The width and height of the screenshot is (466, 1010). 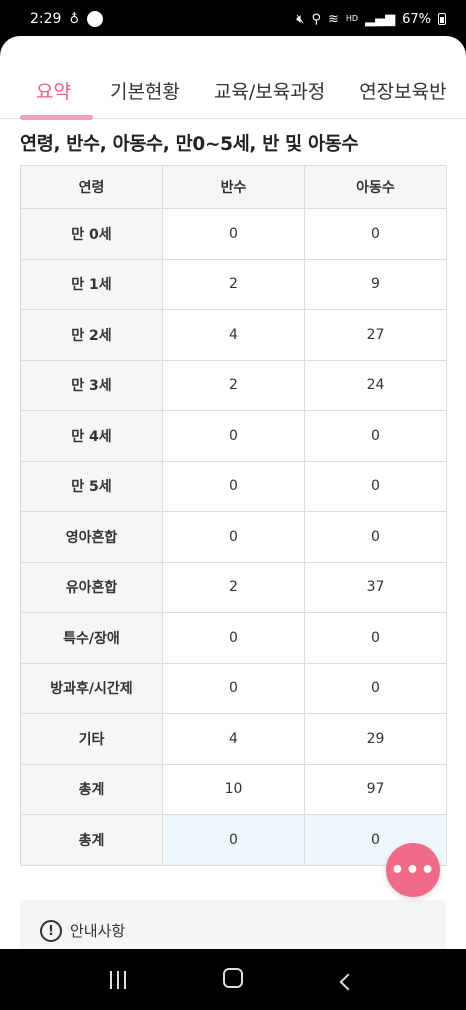 What do you see at coordinates (380, 19) in the screenshot?
I see `signal-icon: ▂▄▆` at bounding box center [380, 19].